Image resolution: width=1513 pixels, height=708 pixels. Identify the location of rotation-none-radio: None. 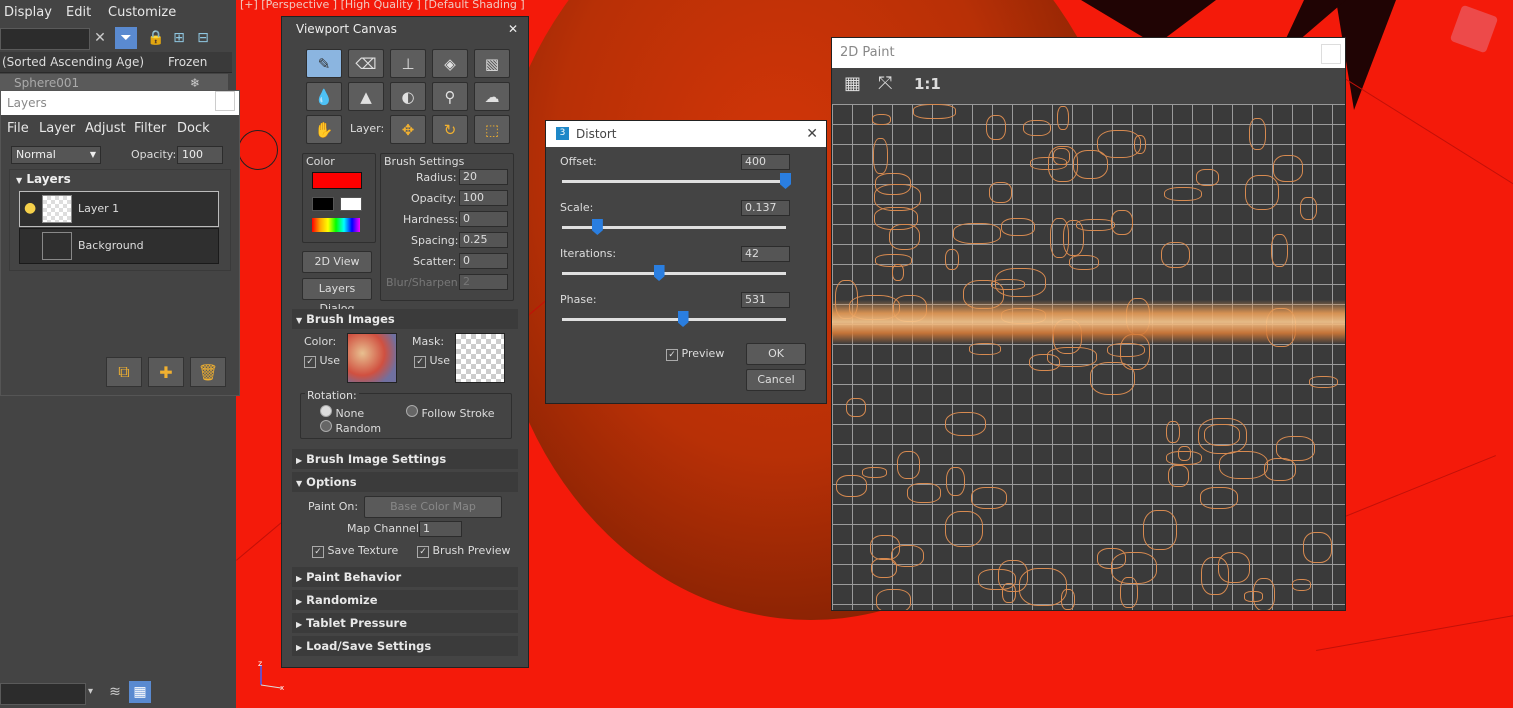
(342, 412).